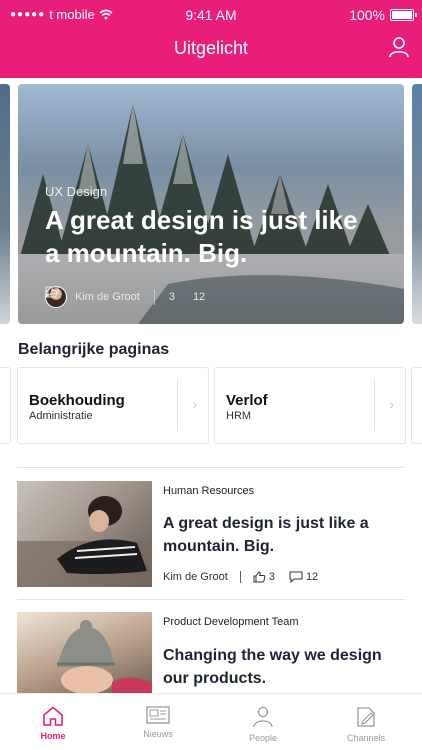 The image size is (422, 750). Describe the element at coordinates (310, 405) in the screenshot. I see `page-card-verlof: Verlof HRM ›` at that location.